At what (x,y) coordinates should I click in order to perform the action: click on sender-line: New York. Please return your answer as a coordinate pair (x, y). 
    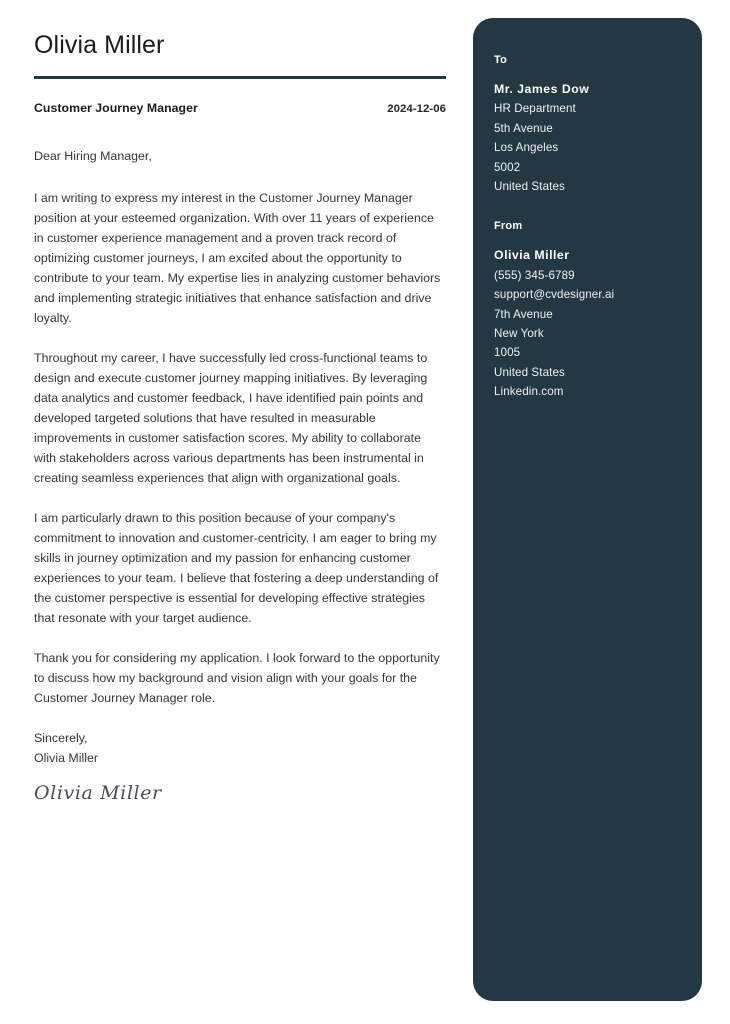
    Looking at the image, I should click on (519, 334).